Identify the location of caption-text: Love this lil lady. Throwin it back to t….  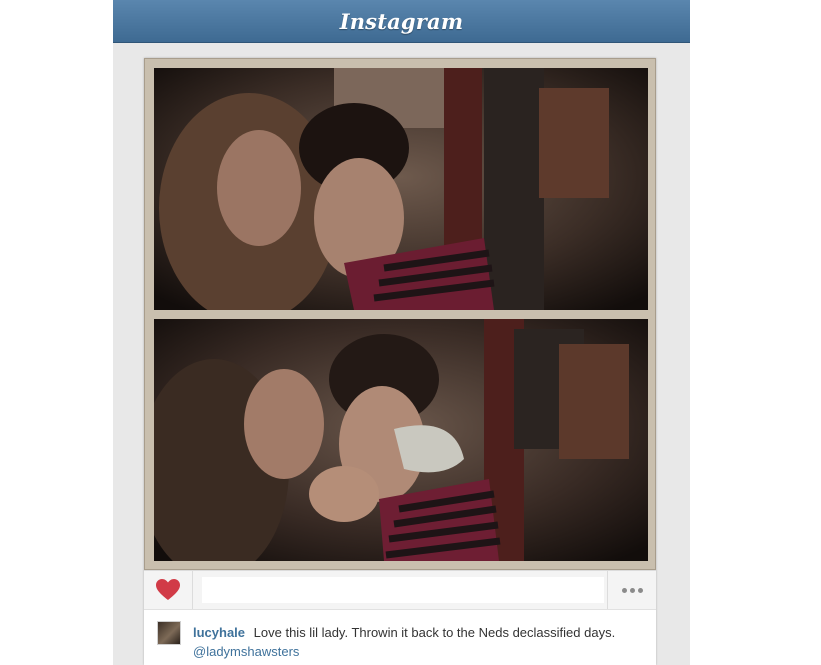
(434, 632).